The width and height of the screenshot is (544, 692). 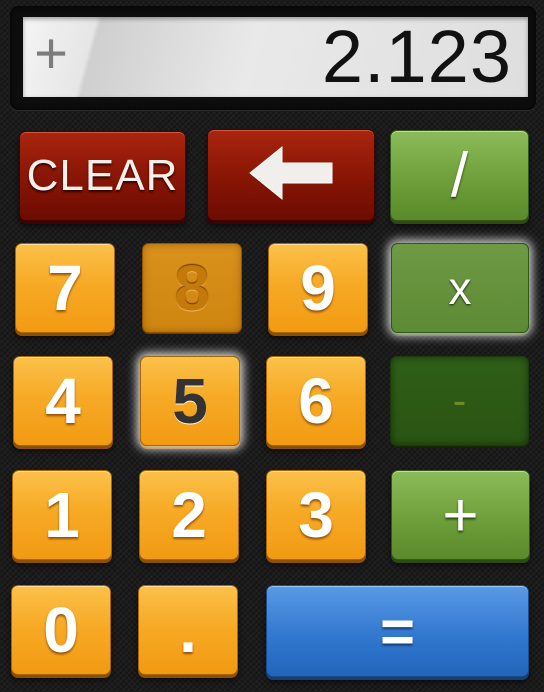 What do you see at coordinates (416, 56) in the screenshot?
I see `display-value: 2.123` at bounding box center [416, 56].